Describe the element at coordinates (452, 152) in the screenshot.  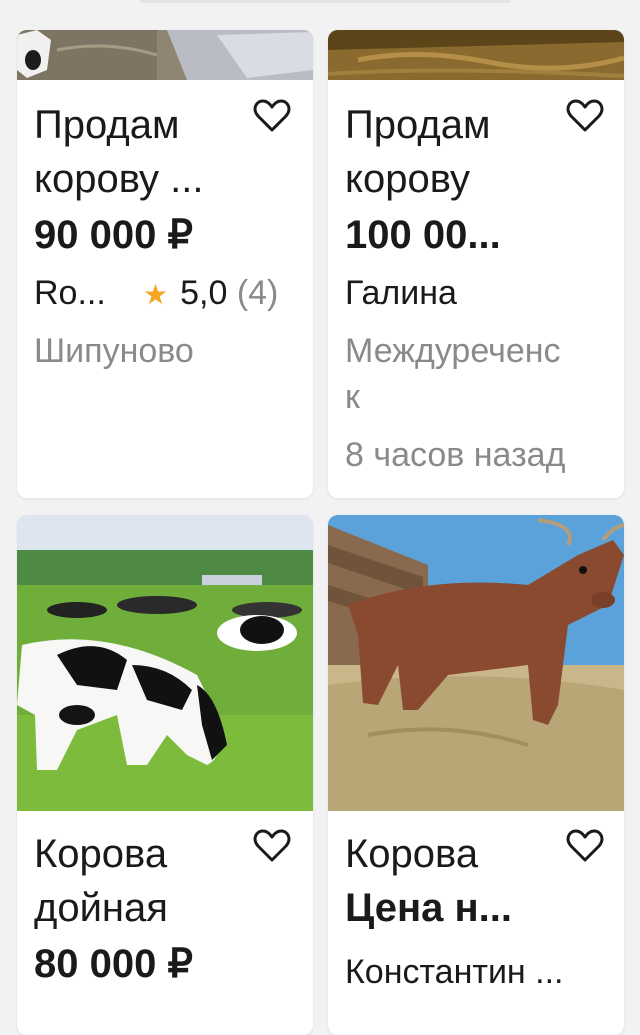
I see `listing-title: Продам корову` at that location.